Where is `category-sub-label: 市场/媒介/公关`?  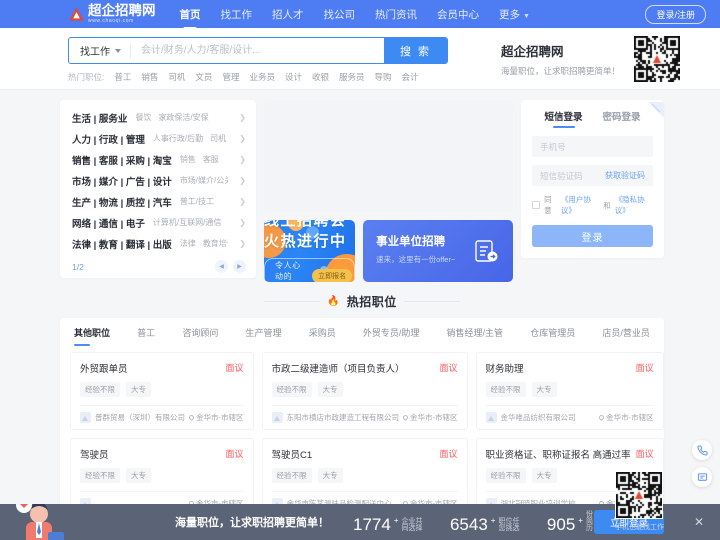
category-sub-label: 市场/媒介/公关 is located at coordinates (204, 180).